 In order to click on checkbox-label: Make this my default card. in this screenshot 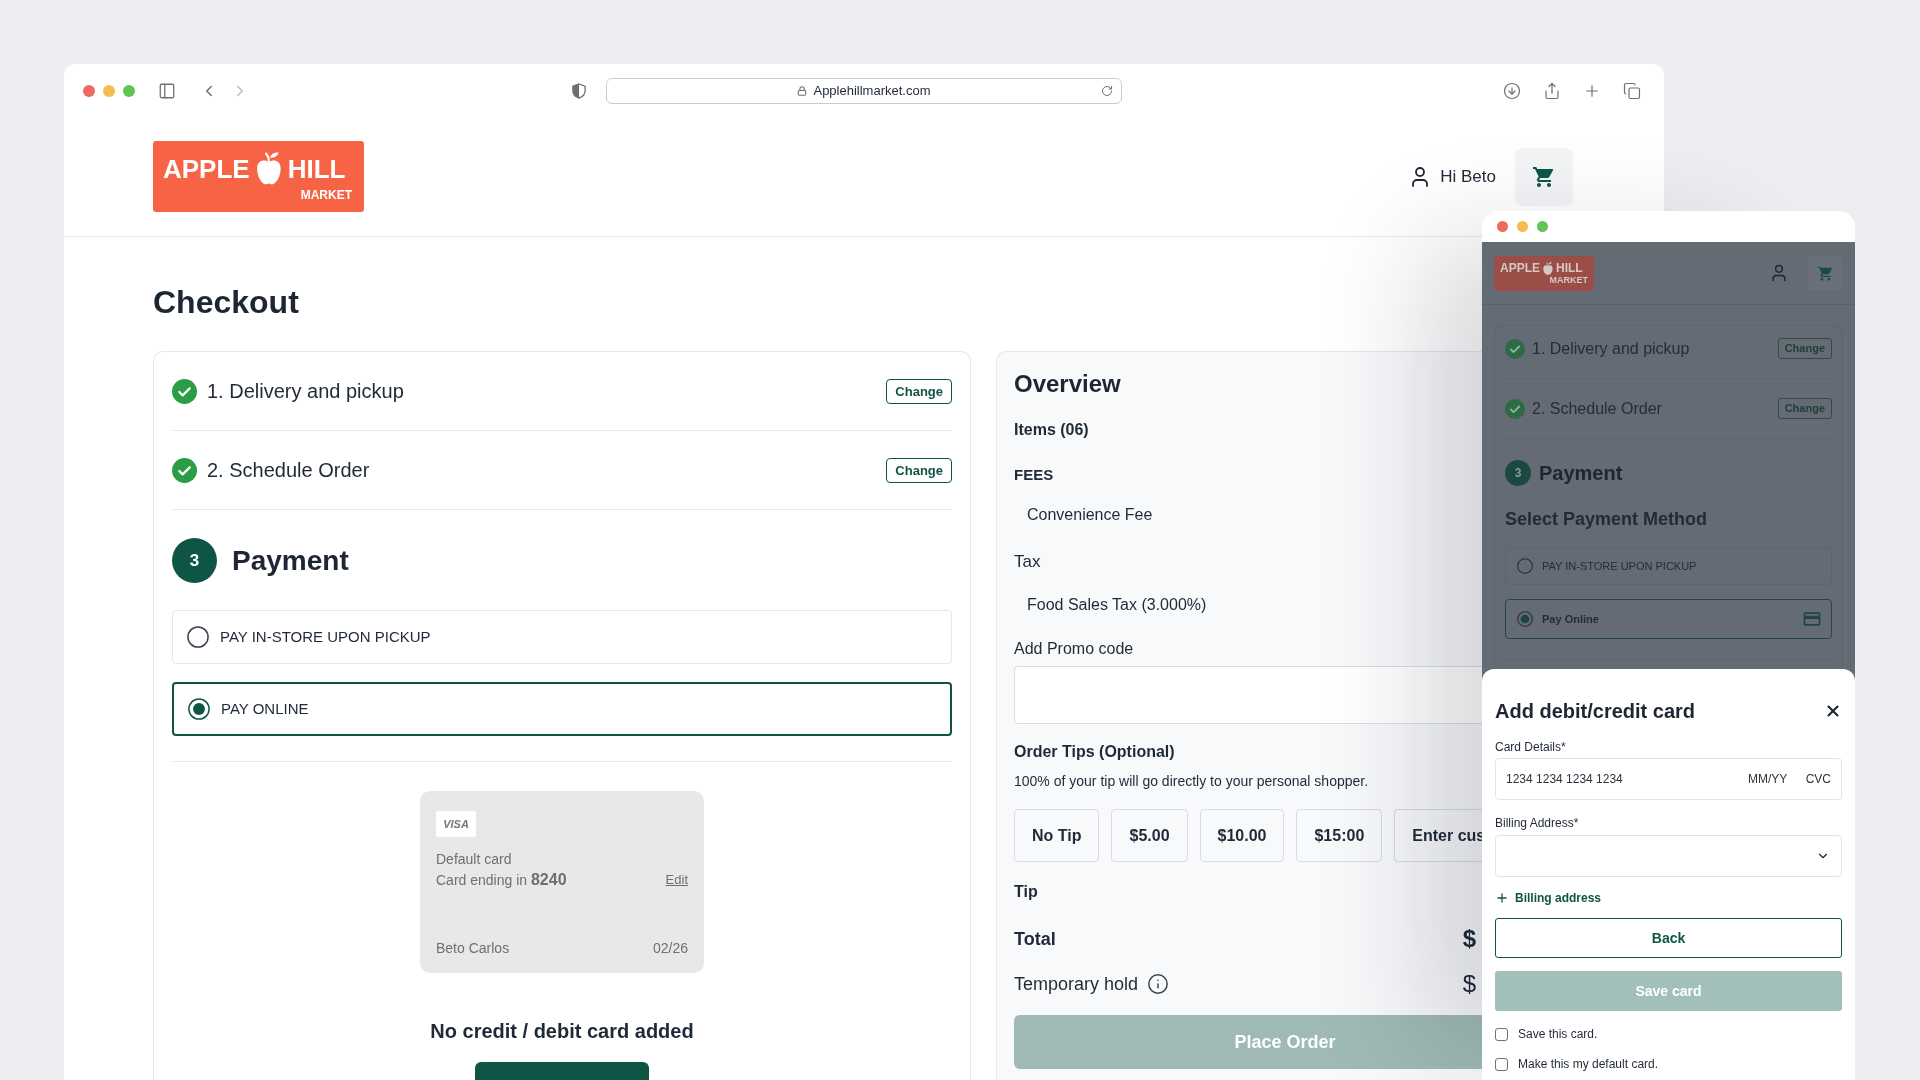, I will do `click(1588, 1064)`.